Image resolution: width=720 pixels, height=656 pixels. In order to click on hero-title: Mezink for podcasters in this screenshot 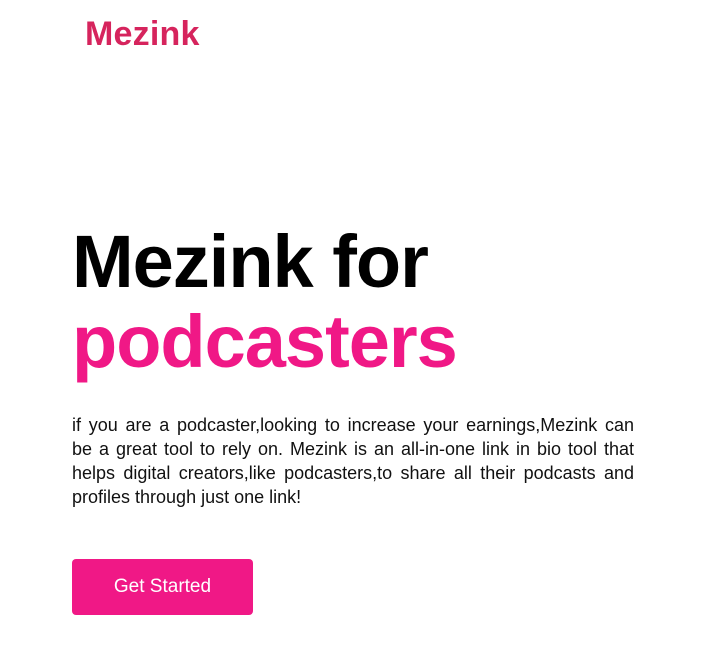, I will do `click(265, 301)`.